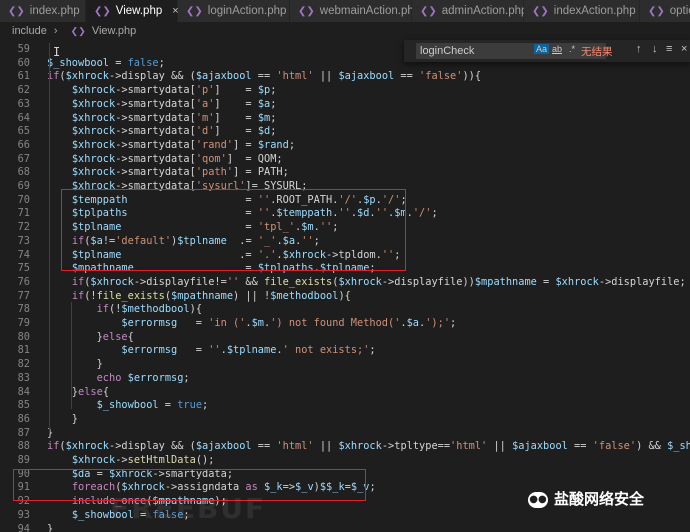 The height and width of the screenshot is (532, 690). Describe the element at coordinates (247, 11) in the screenshot. I see `tab-label: loginAction.php` at that location.